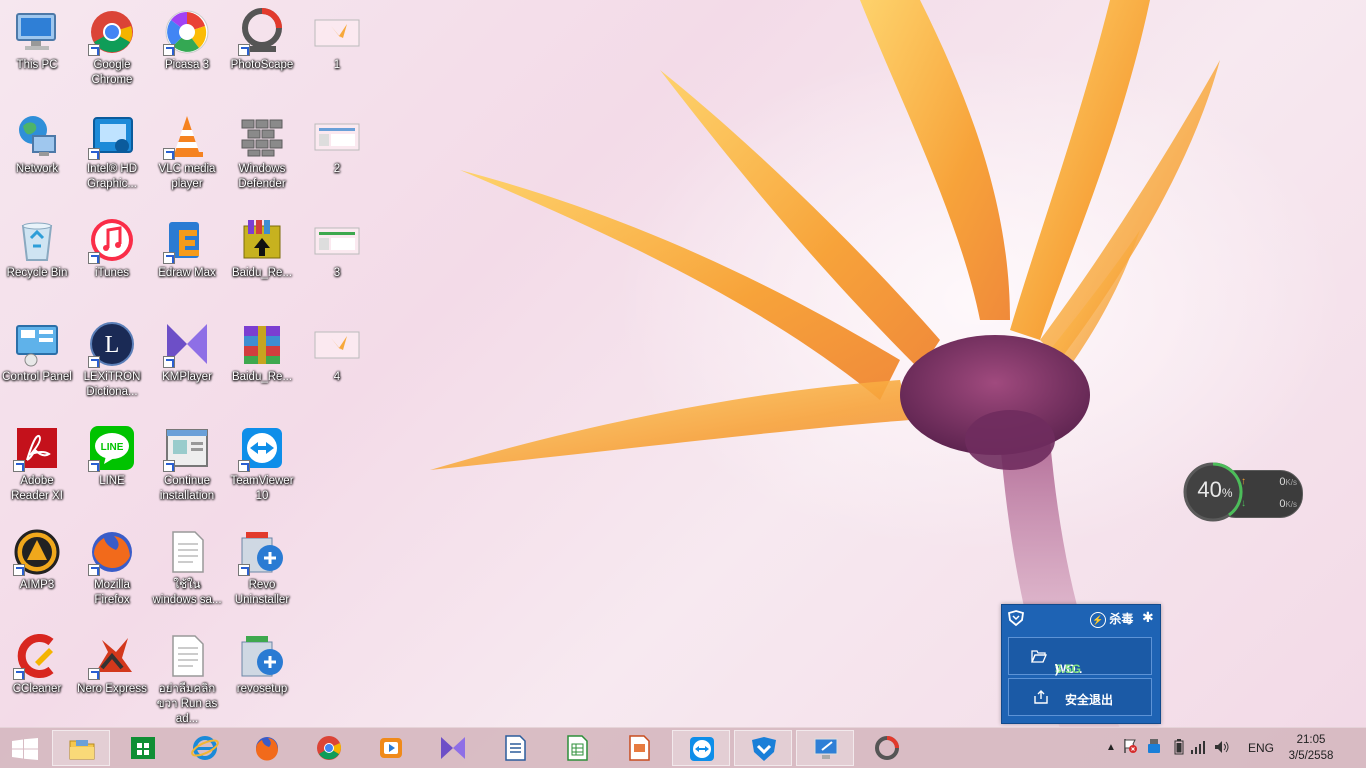 The width and height of the screenshot is (1366, 768). Describe the element at coordinates (1198, 748) in the screenshot. I see `wifi-signal-icon` at that location.